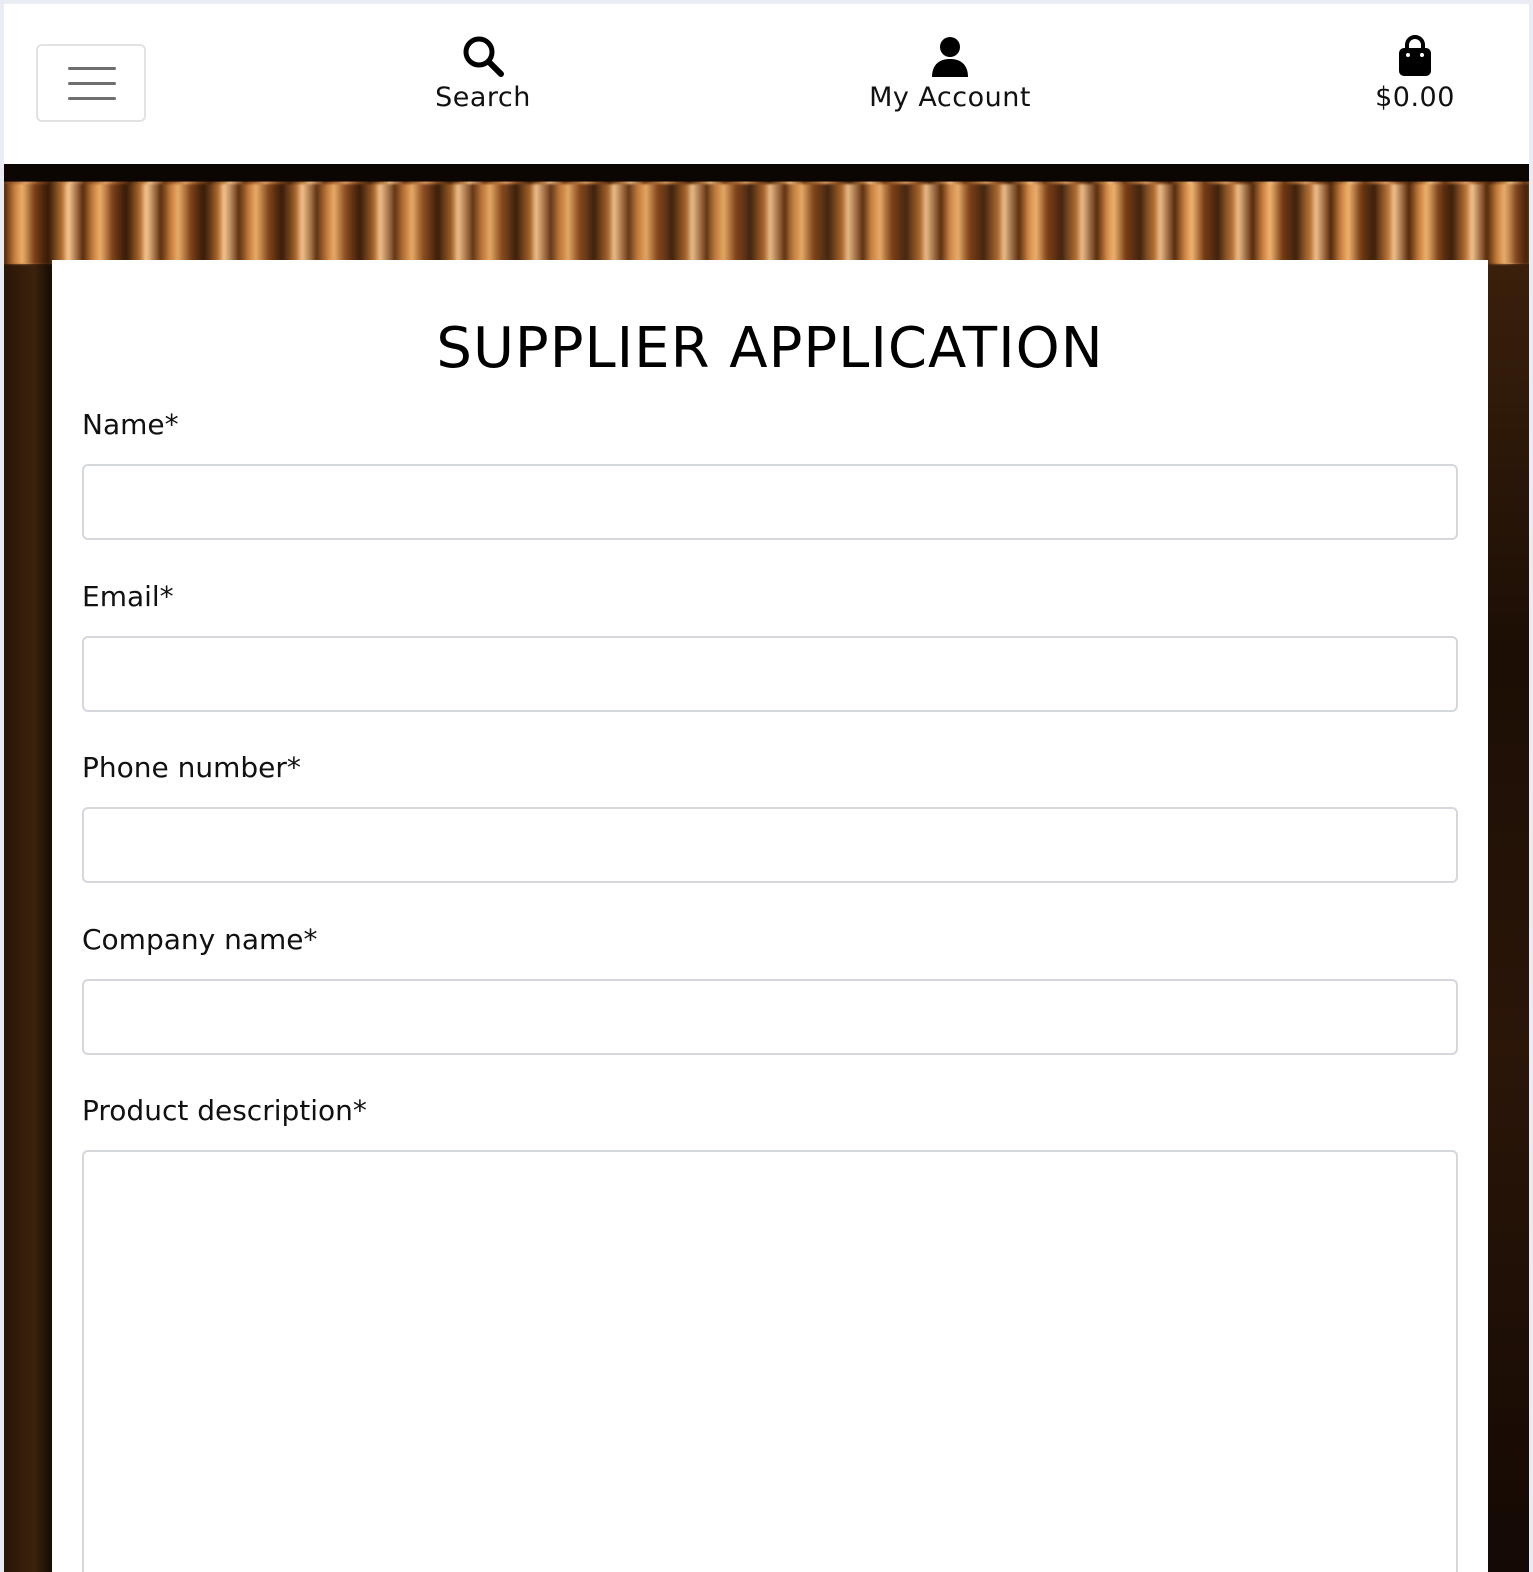  What do you see at coordinates (1415, 55) in the screenshot?
I see `shopping-bag-icon` at bounding box center [1415, 55].